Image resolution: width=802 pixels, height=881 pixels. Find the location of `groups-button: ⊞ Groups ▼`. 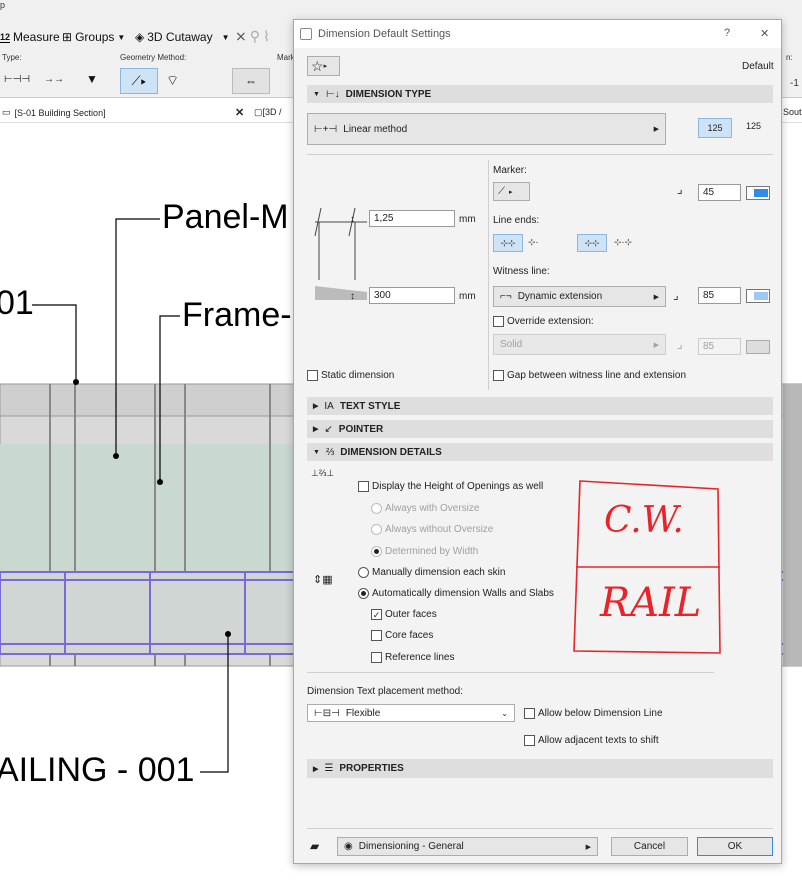

groups-button: ⊞ Groups ▼ is located at coordinates (93, 37).